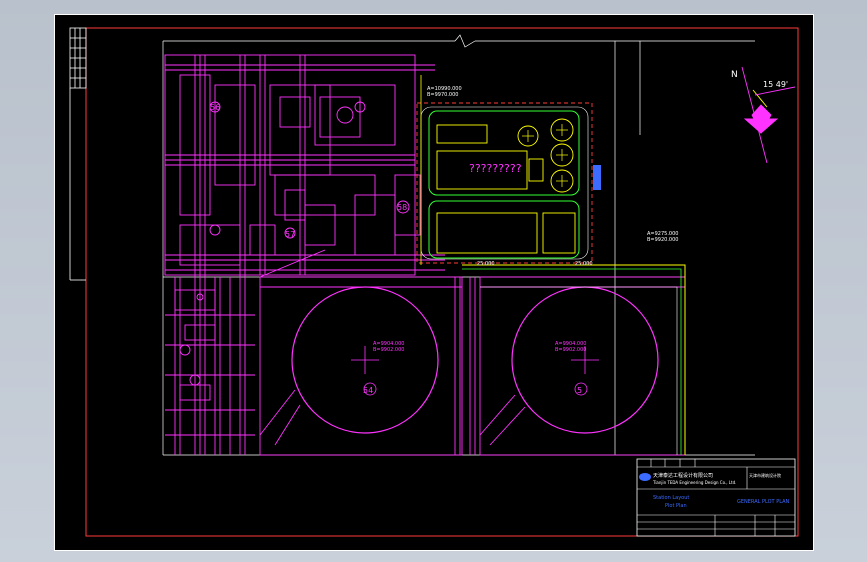 The image size is (867, 562). What do you see at coordinates (683, 475) in the screenshot?
I see `company-name-cn: 天津泰达工程设计有限公司` at bounding box center [683, 475].